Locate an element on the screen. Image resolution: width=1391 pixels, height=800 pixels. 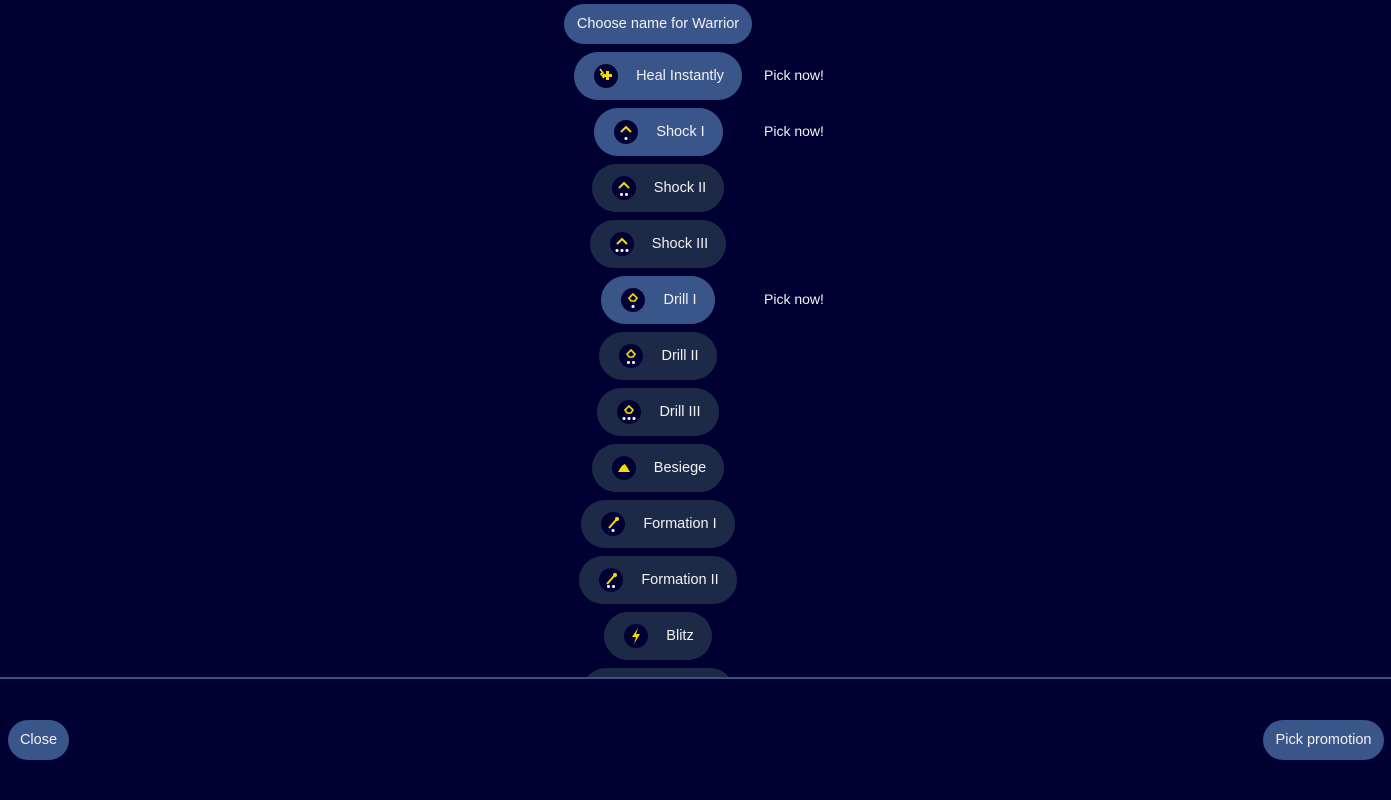
promotion-heal-instantly: Heal Instantly is located at coordinates (658, 76).